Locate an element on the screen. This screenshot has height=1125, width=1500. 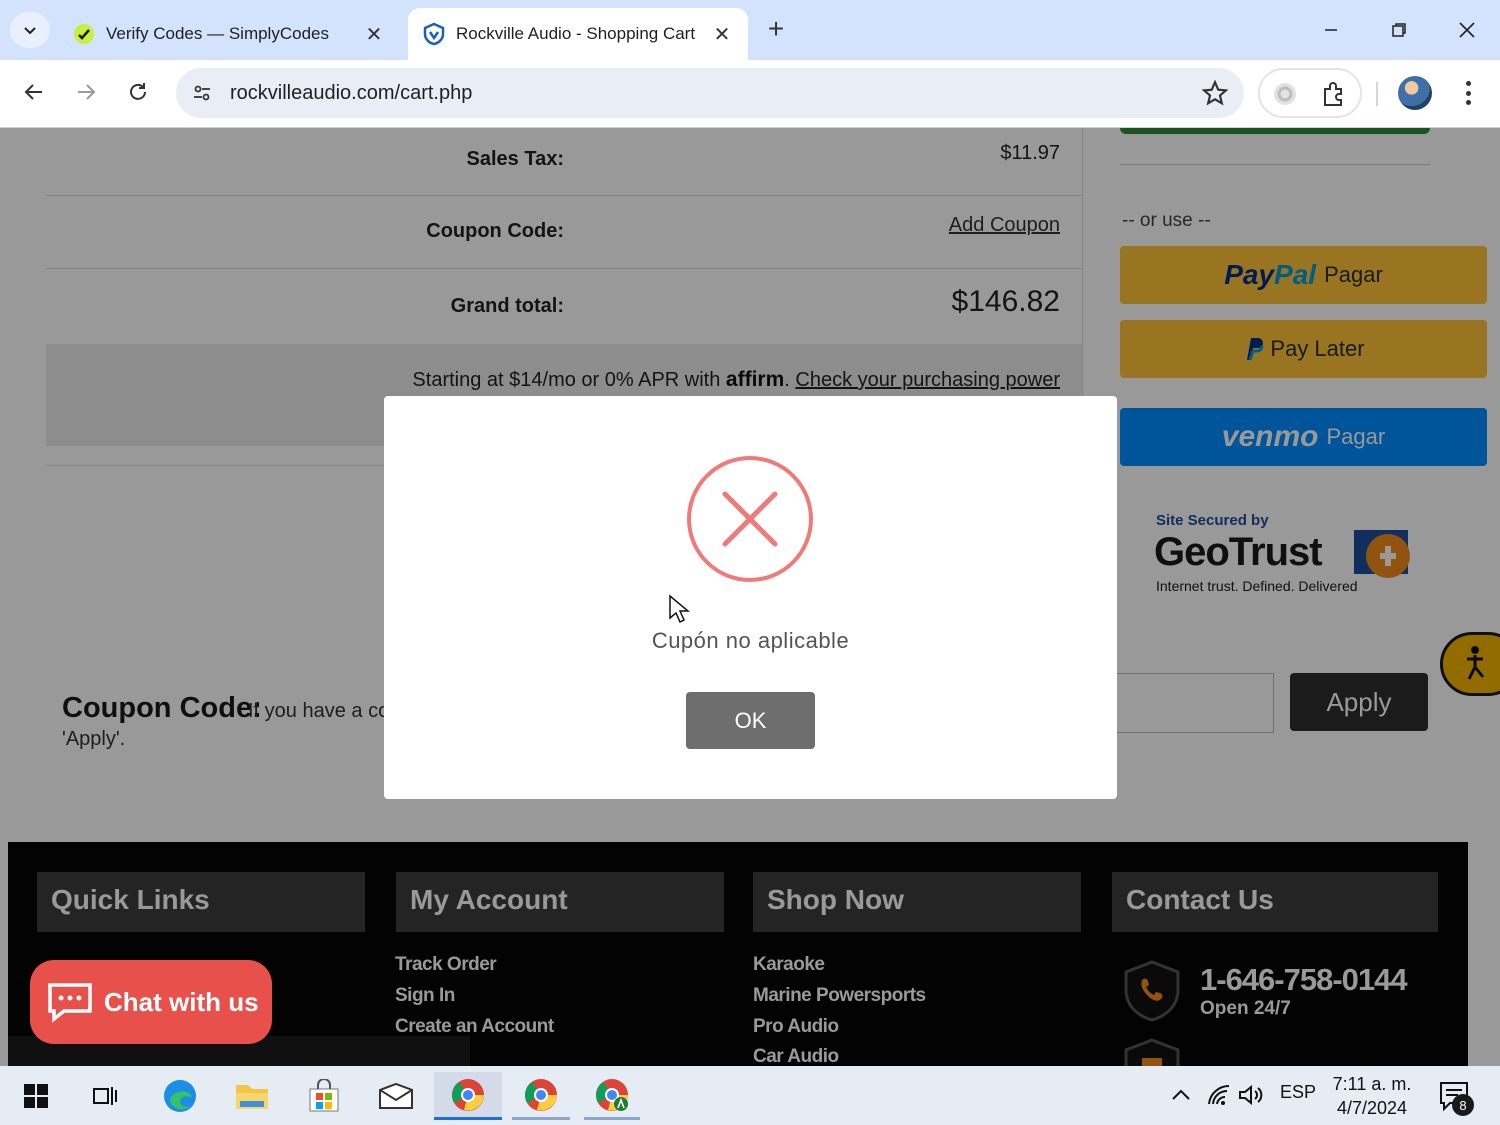
wifi-icon is located at coordinates (1219, 1095).